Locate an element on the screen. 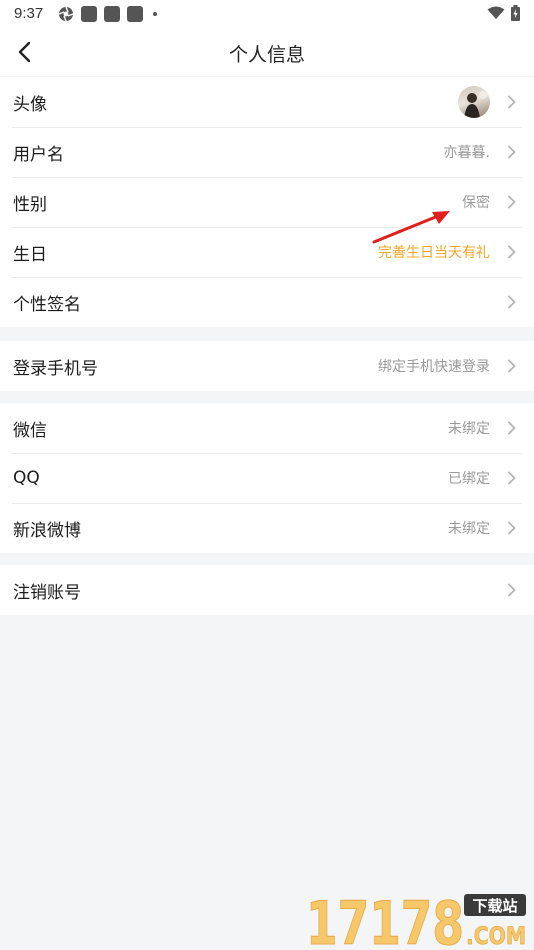 This screenshot has width=534, height=950. account-section: 注销账号 is located at coordinates (267, 590).